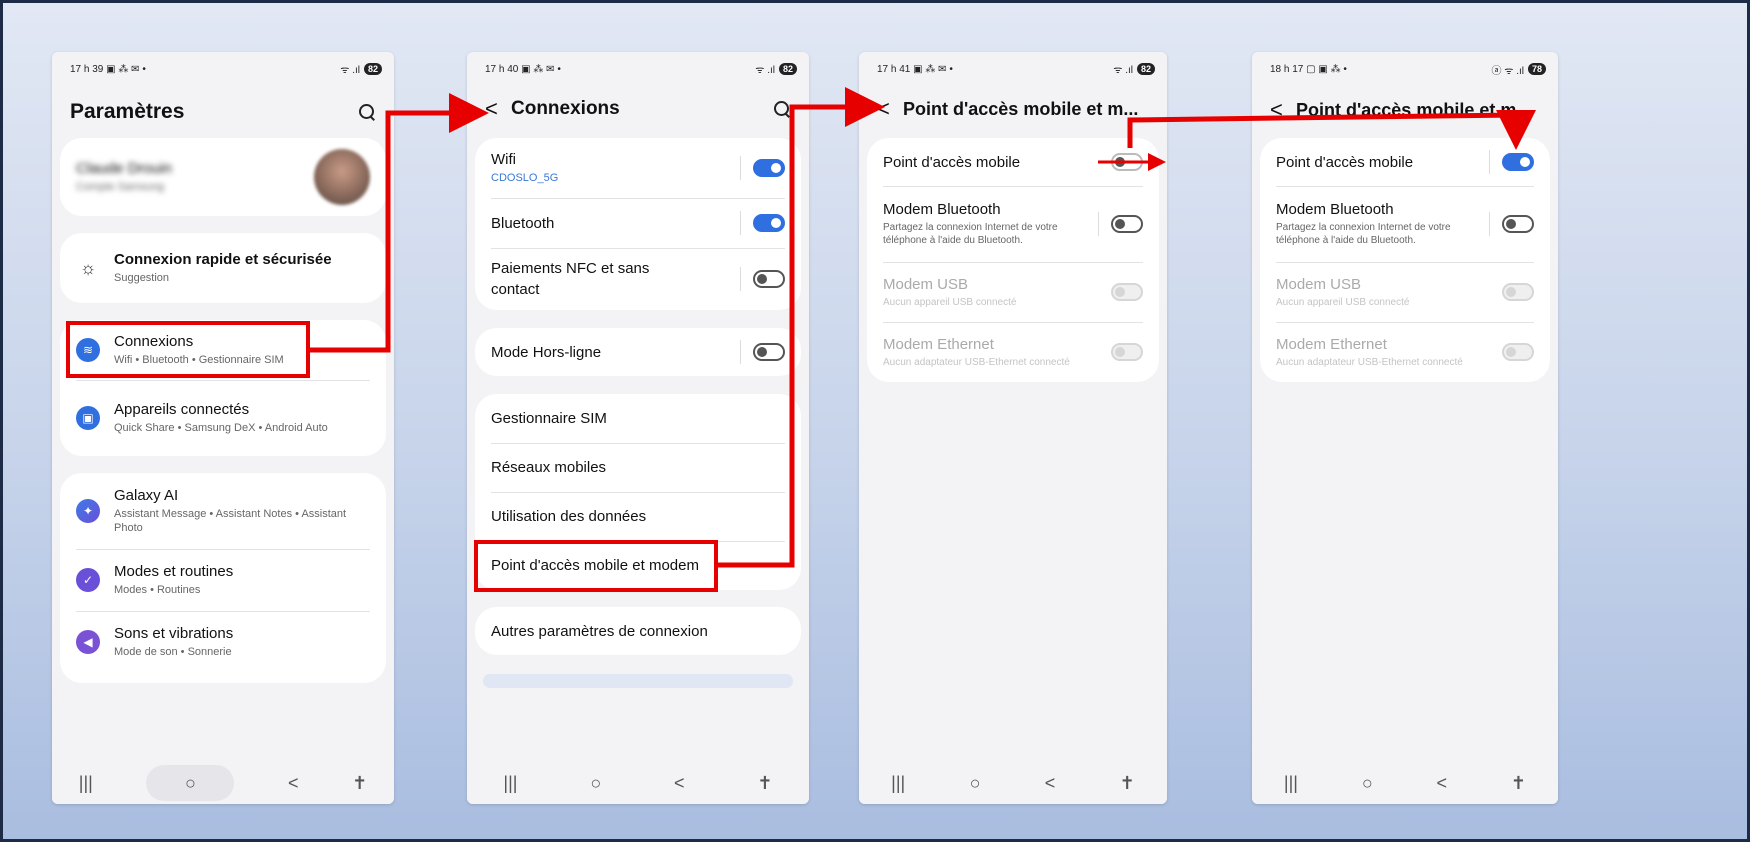 This screenshot has height=842, width=1750. What do you see at coordinates (570, 279) in the screenshot?
I see `setting-label: Paiements NFC et sans contact` at bounding box center [570, 279].